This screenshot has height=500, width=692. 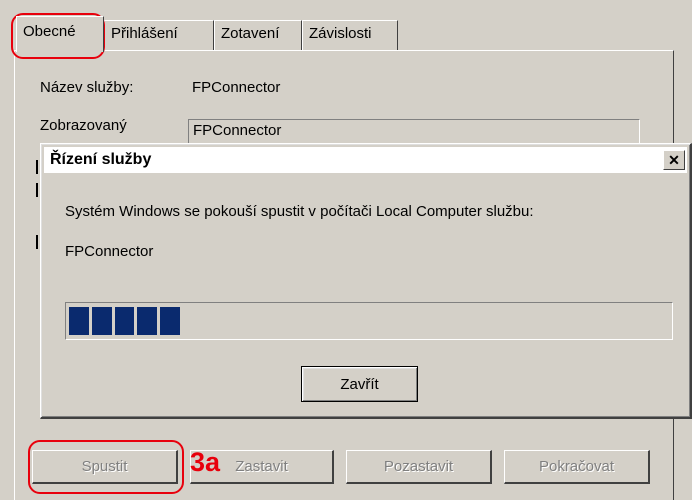 I want to click on dialog-titlebar: Řízení služby ✕, so click(x=365, y=160).